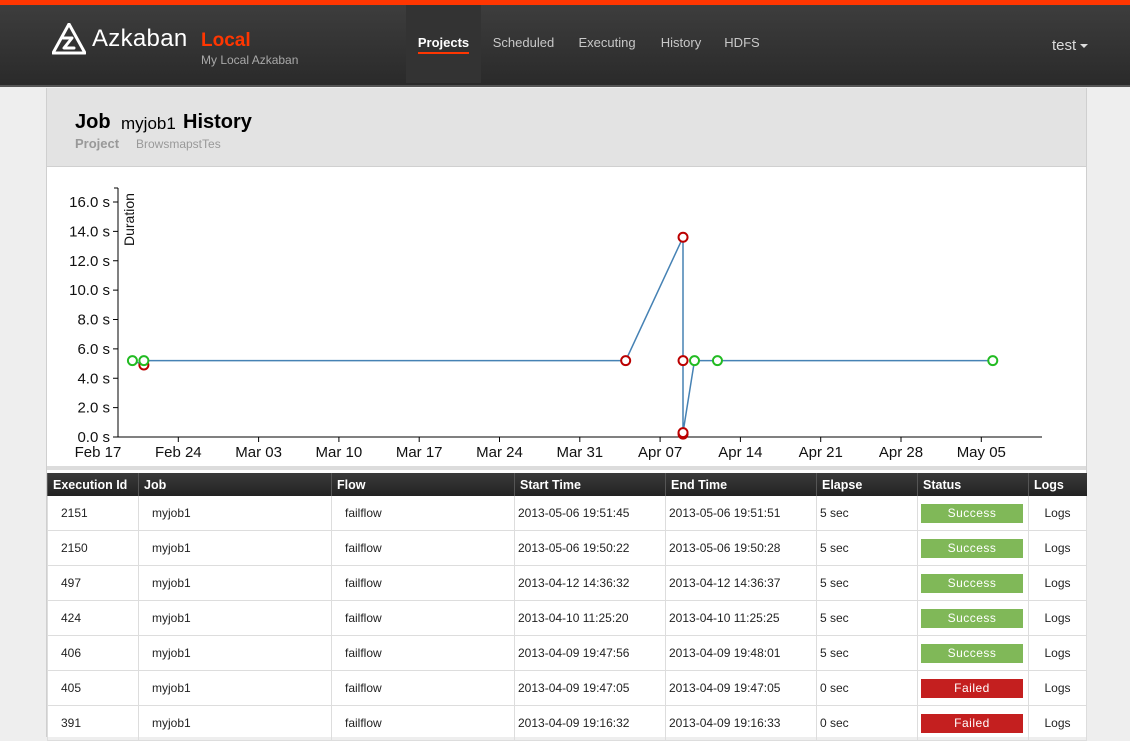 Image resolution: width=1130 pixels, height=741 pixels. Describe the element at coordinates (93, 484) in the screenshot. I see `col-header-execution-id: Execution Id` at that location.